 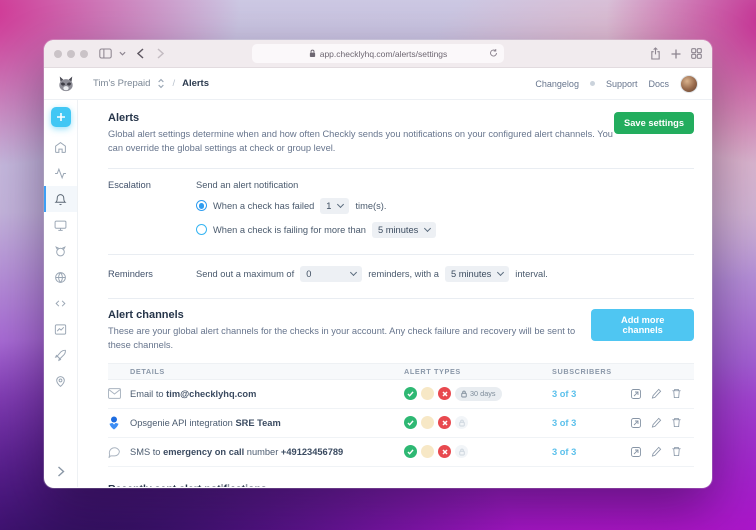 What do you see at coordinates (401, 485) in the screenshot?
I see `recent-section-title: Recently sent alert notifications` at bounding box center [401, 485].